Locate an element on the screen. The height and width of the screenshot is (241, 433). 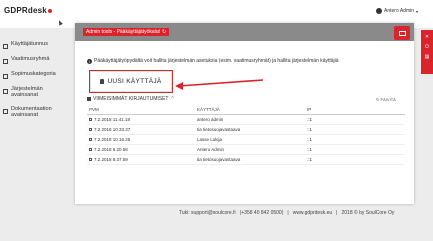
table-header-row: PVM KÄYTTÄJÄ IP is located at coordinates (246, 110).